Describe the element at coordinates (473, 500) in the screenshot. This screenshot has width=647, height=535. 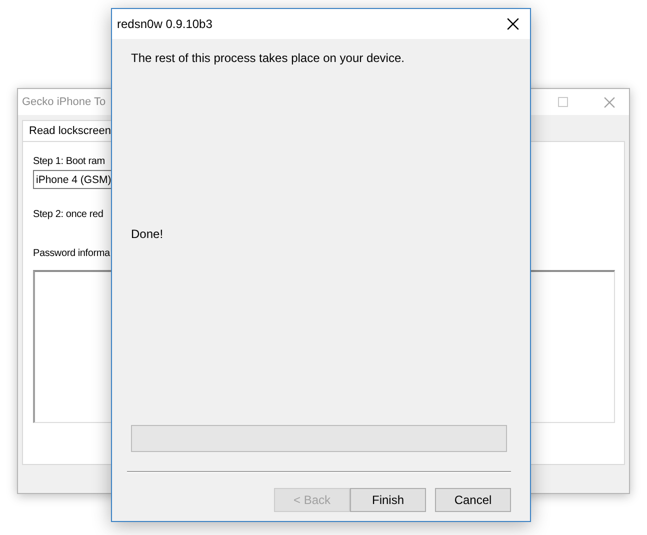
I see `wizard-button: Cancel` at that location.